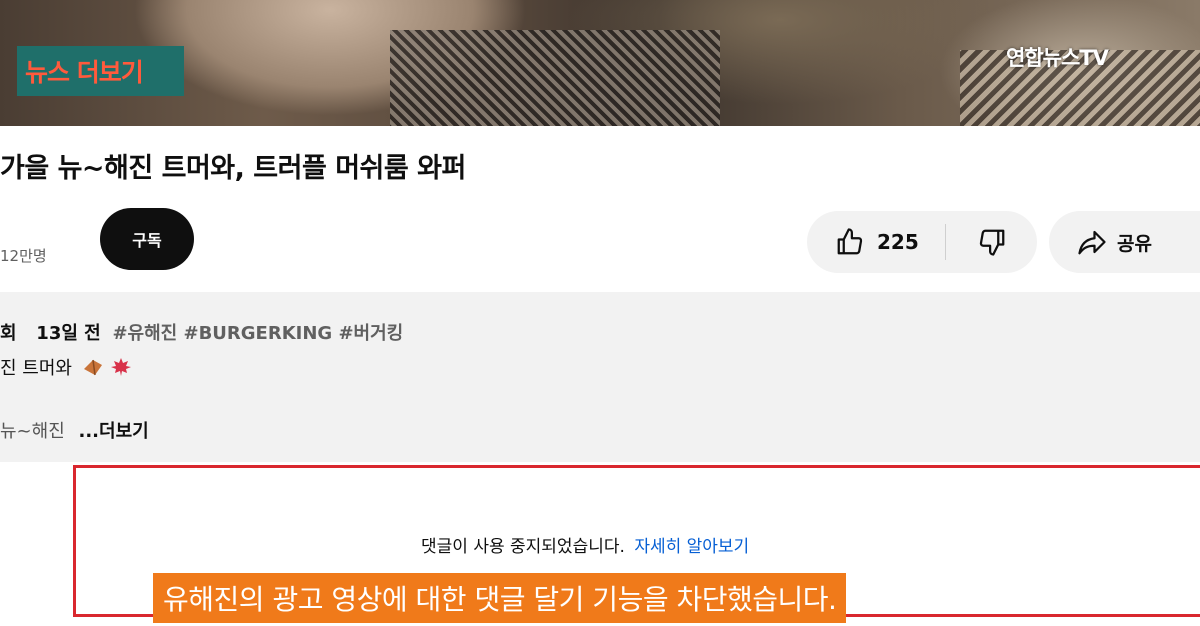 The height and width of the screenshot is (626, 1200). Describe the element at coordinates (8, 333) in the screenshot. I see `view-count-suffix: 회` at that location.